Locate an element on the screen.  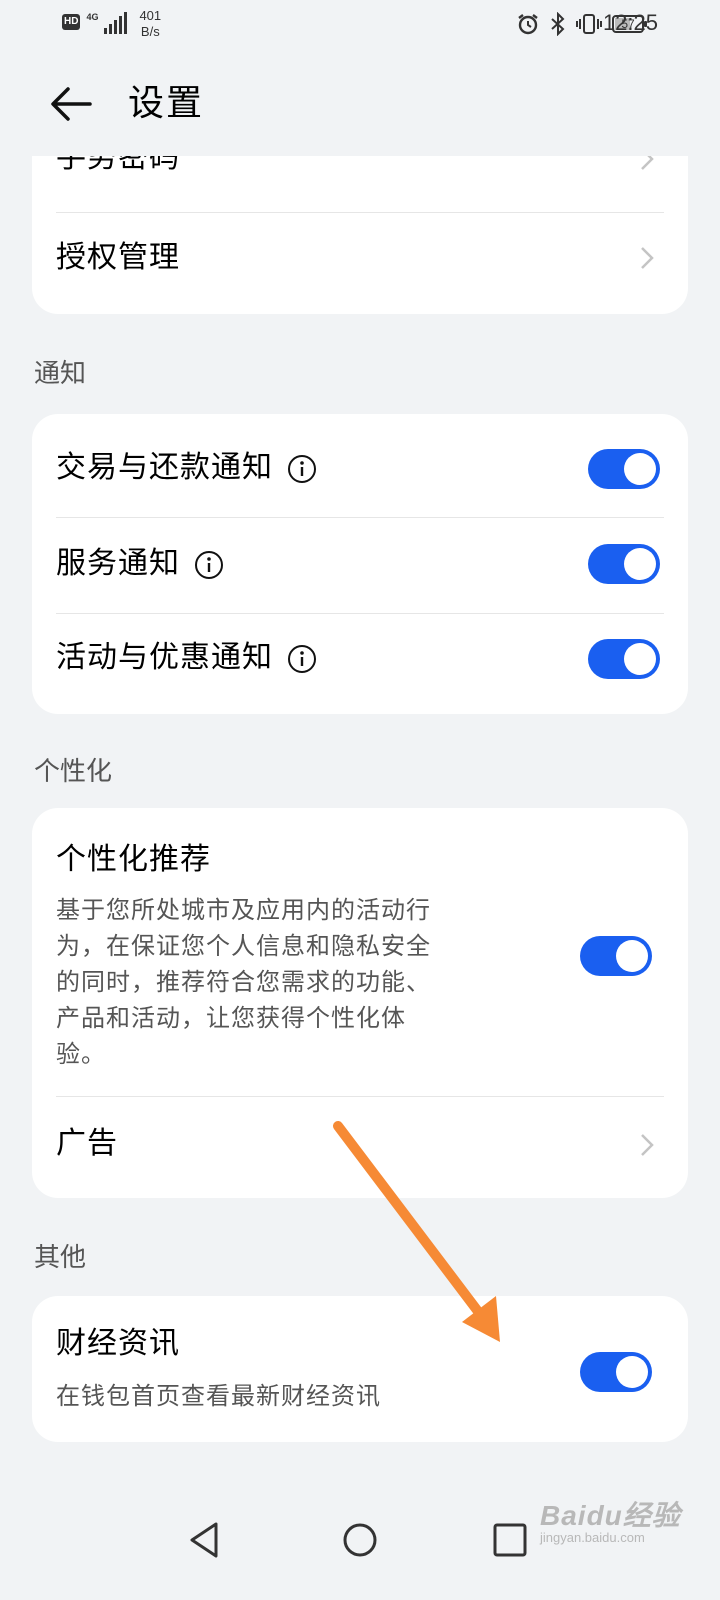
others-card: 财经资讯 在钱包首页查看最新财经资讯 is located at coordinates (360, 1369).